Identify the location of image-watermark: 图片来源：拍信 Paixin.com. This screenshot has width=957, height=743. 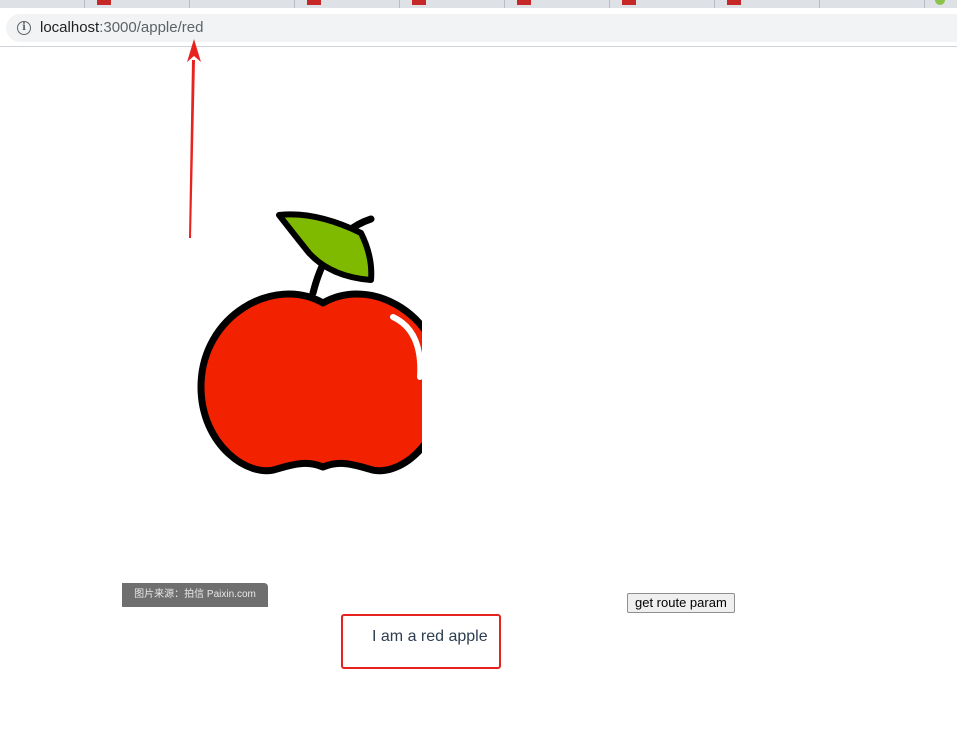
(195, 595).